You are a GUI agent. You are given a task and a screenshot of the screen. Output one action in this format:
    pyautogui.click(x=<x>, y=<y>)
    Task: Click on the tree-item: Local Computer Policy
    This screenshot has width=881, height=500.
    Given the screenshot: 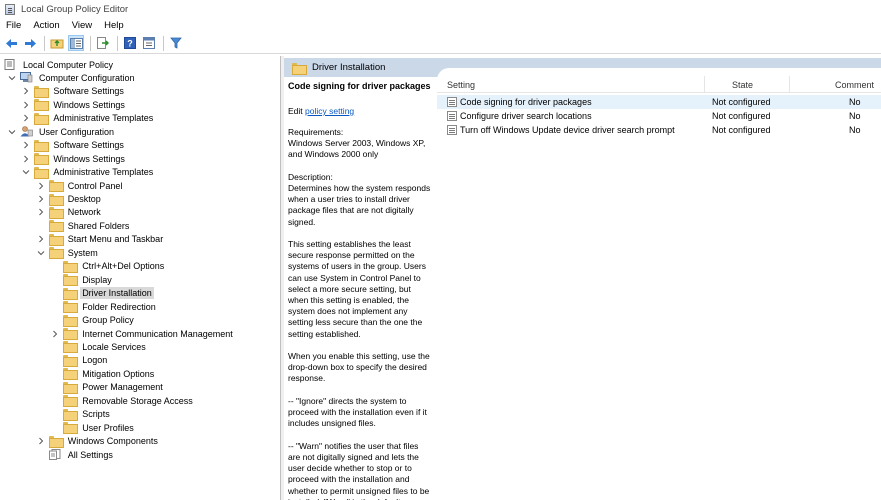 What is the action you would take?
    pyautogui.click(x=59, y=64)
    